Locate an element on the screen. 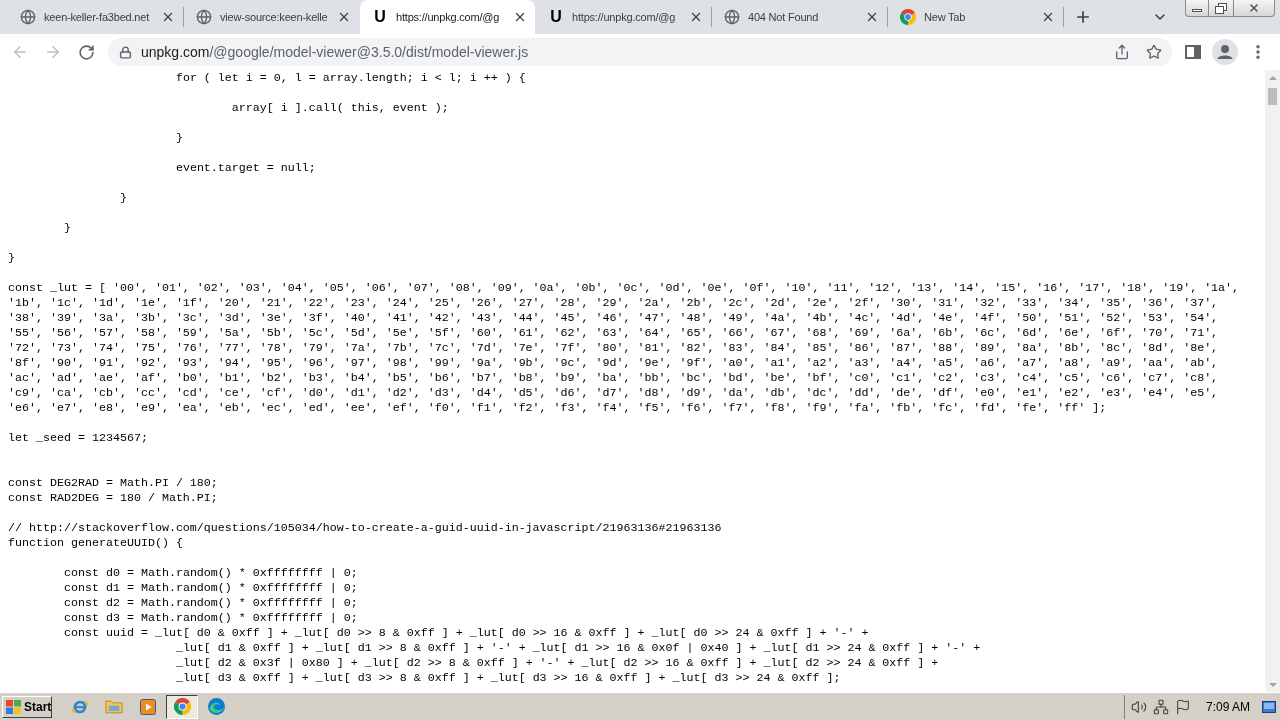  code-line: const uuid = _lut[ d0 & 0xff ] + _lut[ d0 >> 8 & 0xff ] + _lut[ d0 >> 16 & 0xff ] + _lut[ d0 >> 24 & 0xff ] + '-' + is located at coordinates (466, 633).